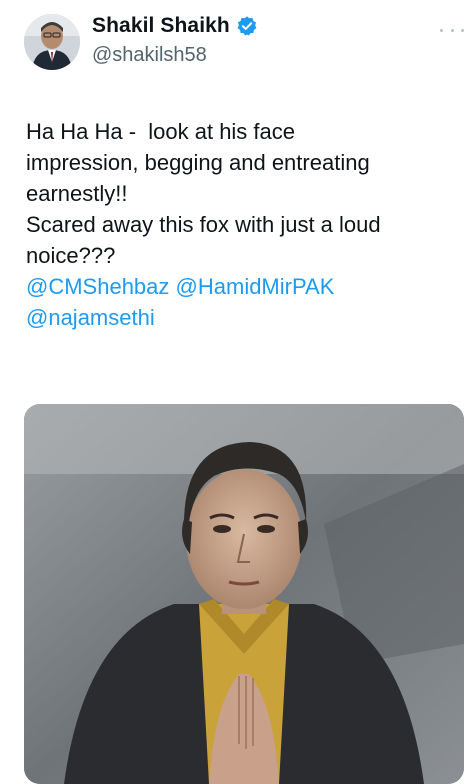  I want to click on avatar-image, so click(52, 42).